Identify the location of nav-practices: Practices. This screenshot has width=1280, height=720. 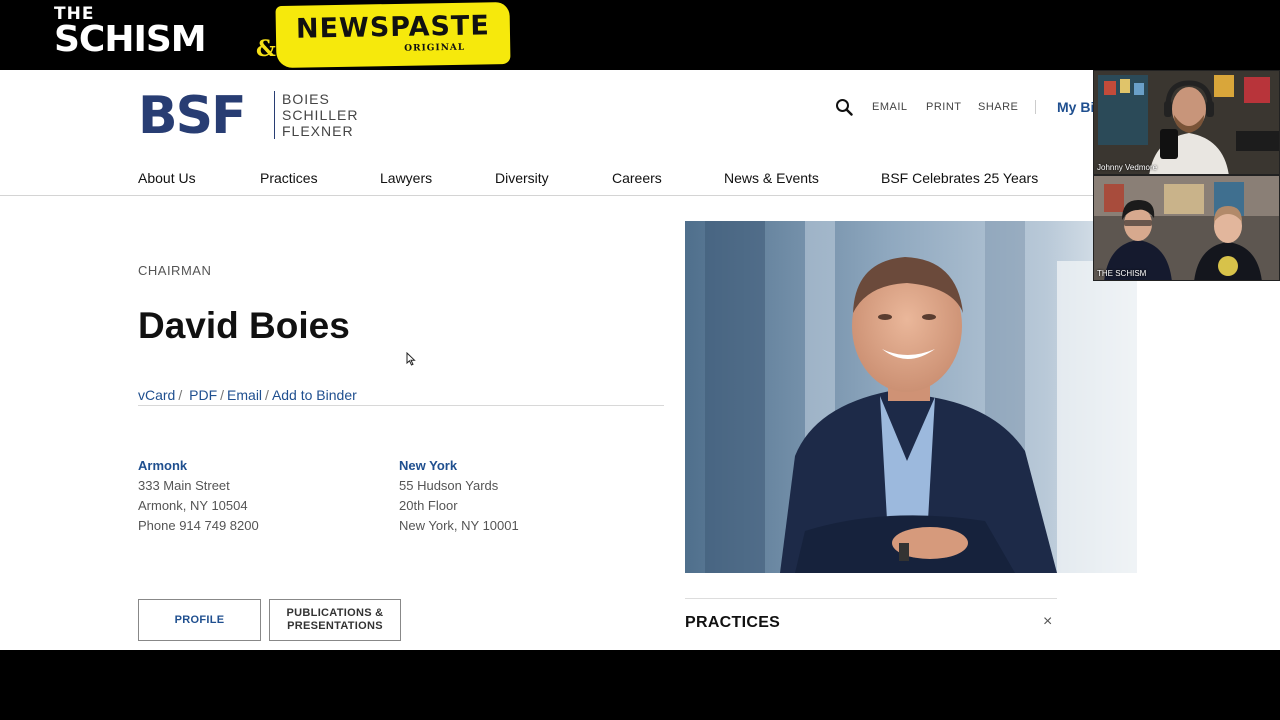
(289, 178).